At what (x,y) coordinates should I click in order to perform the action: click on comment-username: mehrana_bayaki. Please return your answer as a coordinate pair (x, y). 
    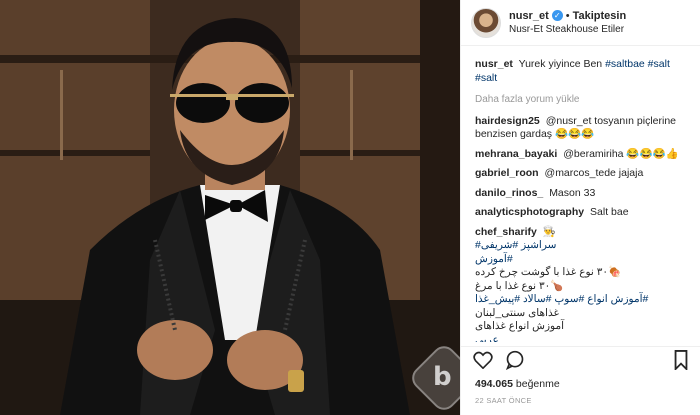
    Looking at the image, I should click on (516, 154).